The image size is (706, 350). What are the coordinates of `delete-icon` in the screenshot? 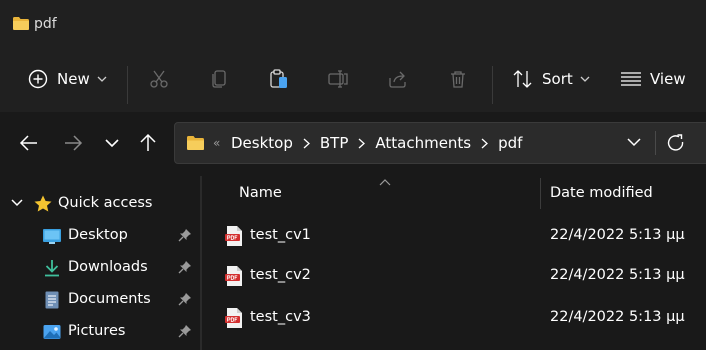 It's located at (458, 79).